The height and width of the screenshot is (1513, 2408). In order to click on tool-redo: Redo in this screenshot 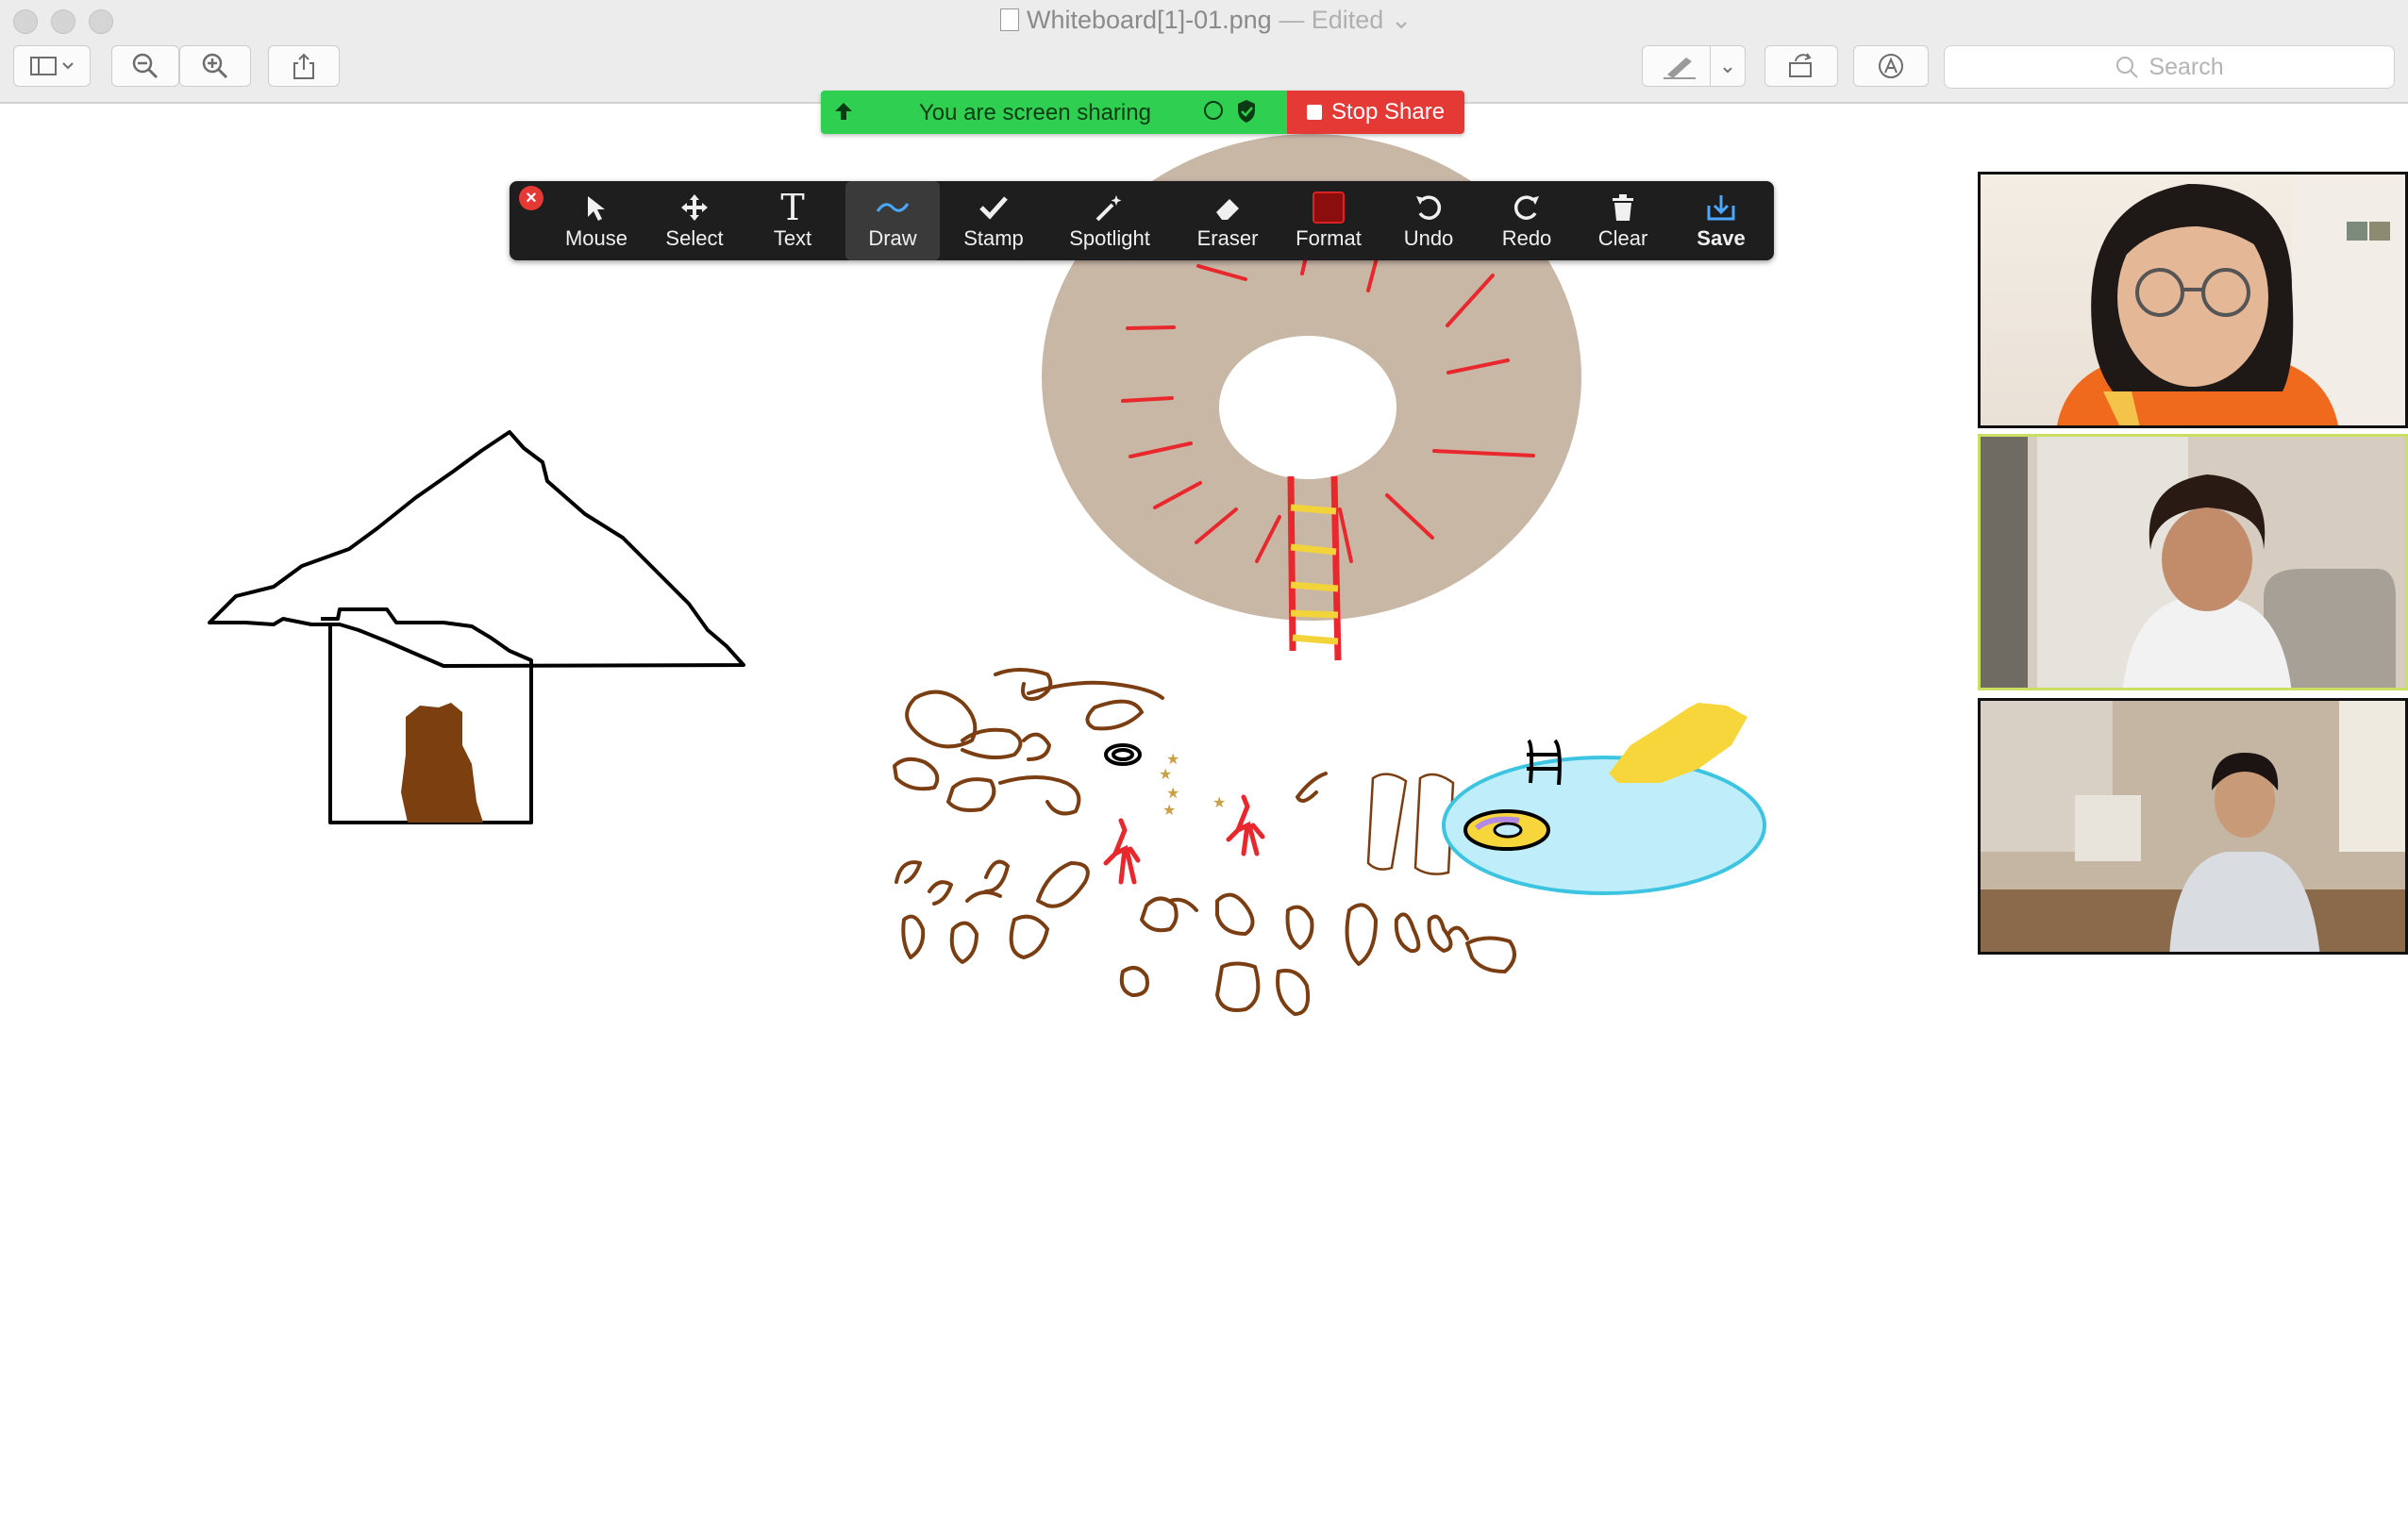, I will do `click(1527, 220)`.